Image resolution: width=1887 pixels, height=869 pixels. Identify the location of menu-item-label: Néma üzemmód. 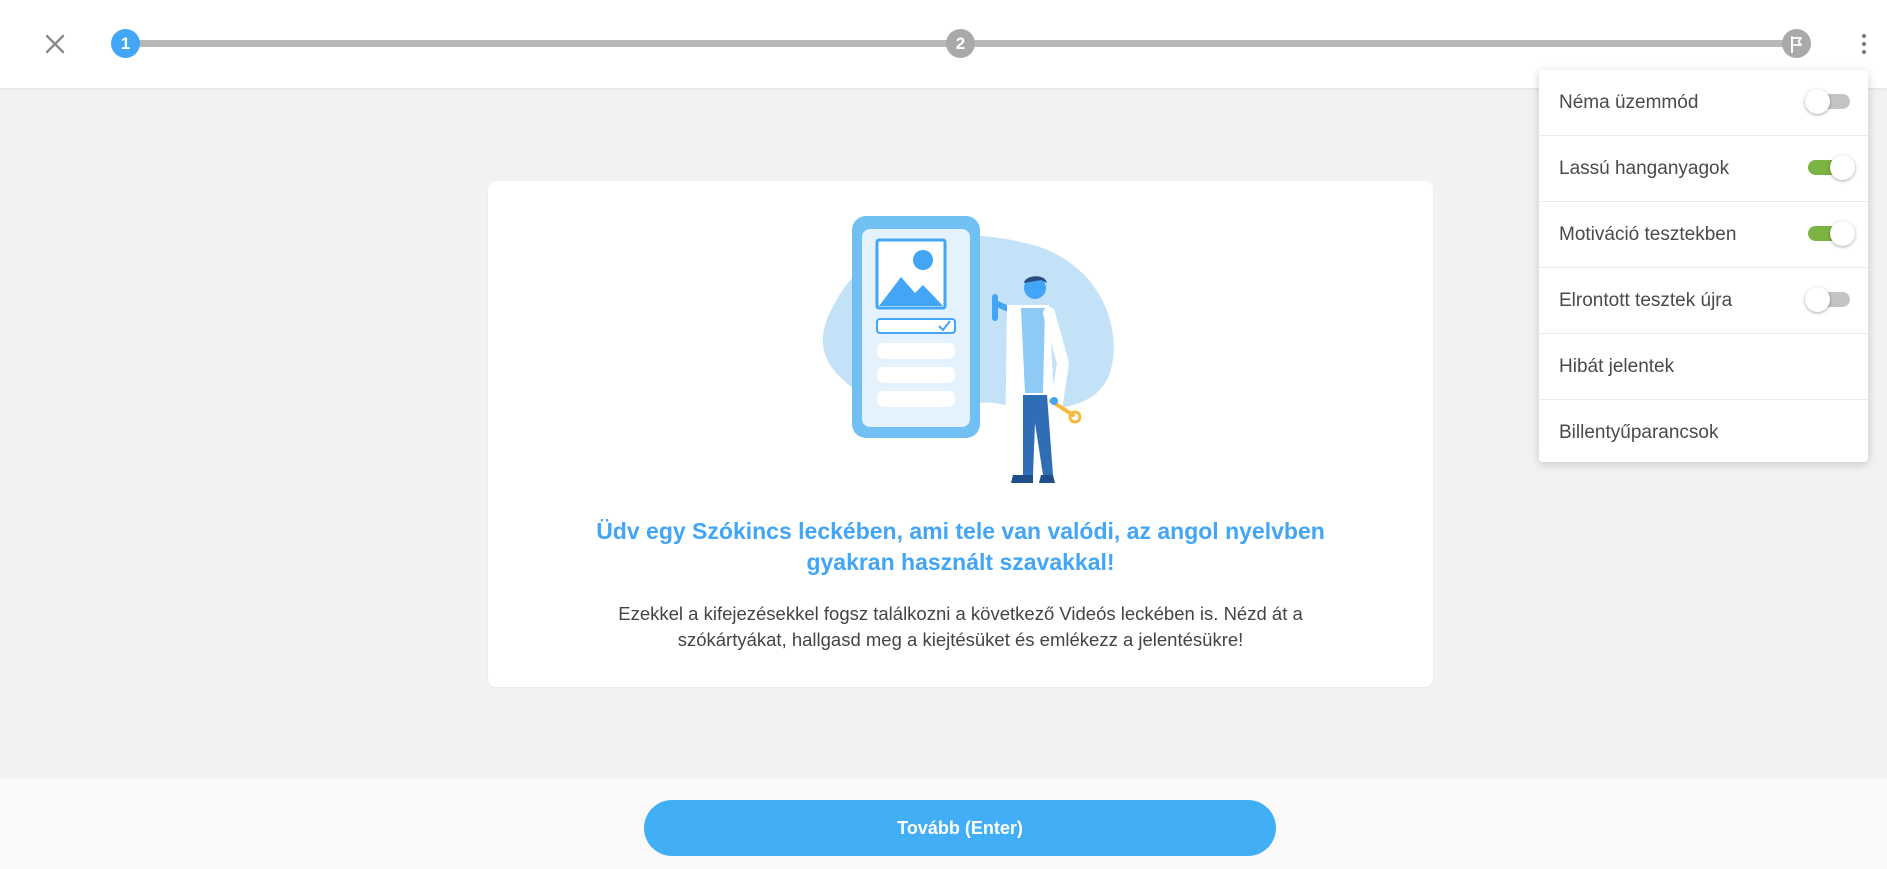
(1629, 102).